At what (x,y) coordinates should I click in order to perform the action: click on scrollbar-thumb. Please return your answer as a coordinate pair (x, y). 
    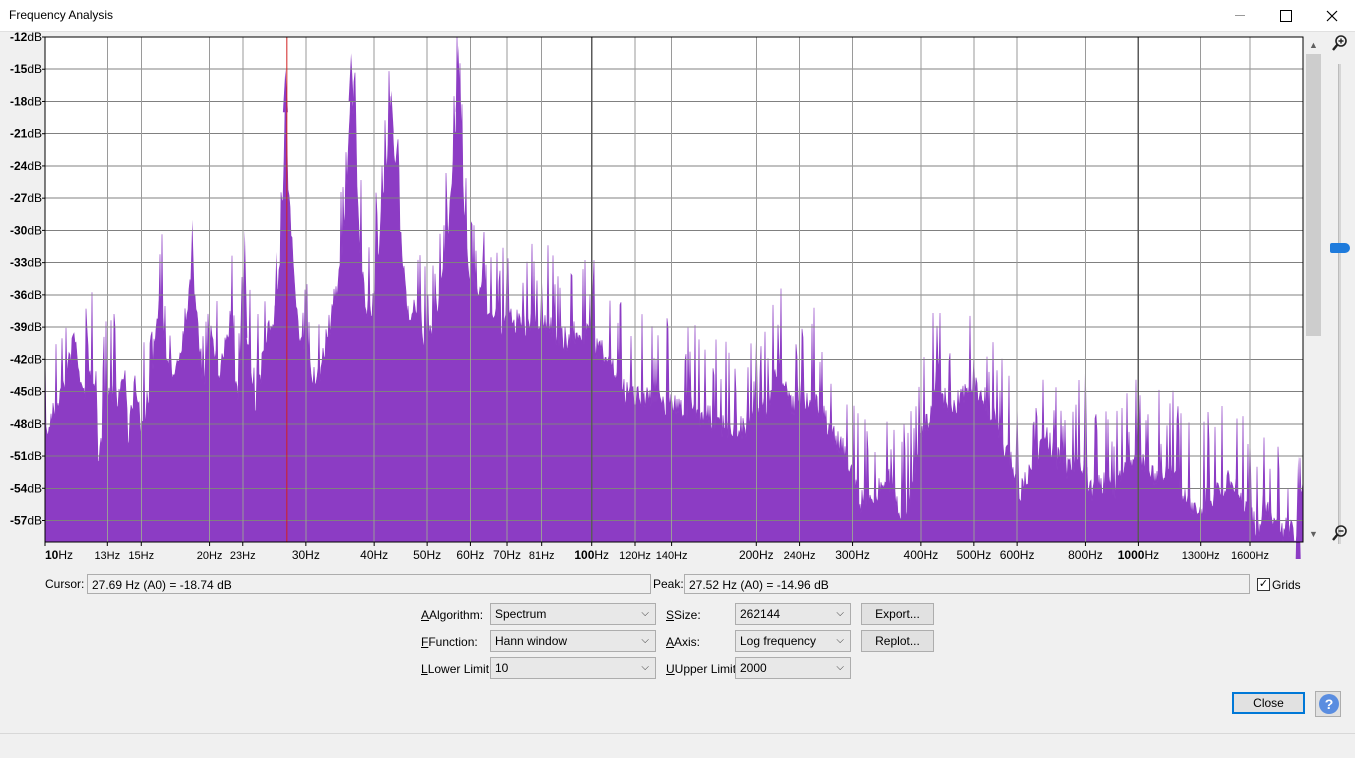
    Looking at the image, I should click on (1313, 195).